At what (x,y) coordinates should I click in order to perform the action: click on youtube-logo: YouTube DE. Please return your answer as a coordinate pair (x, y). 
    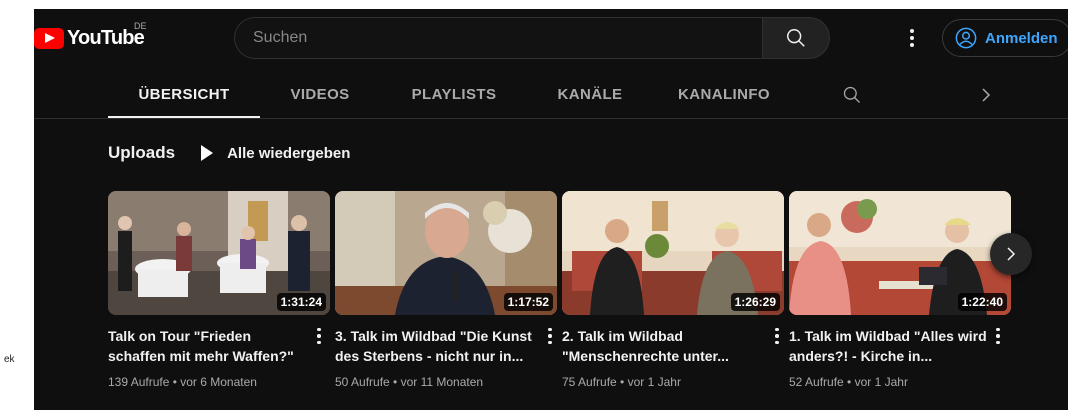
    Looking at the image, I should click on (90, 35).